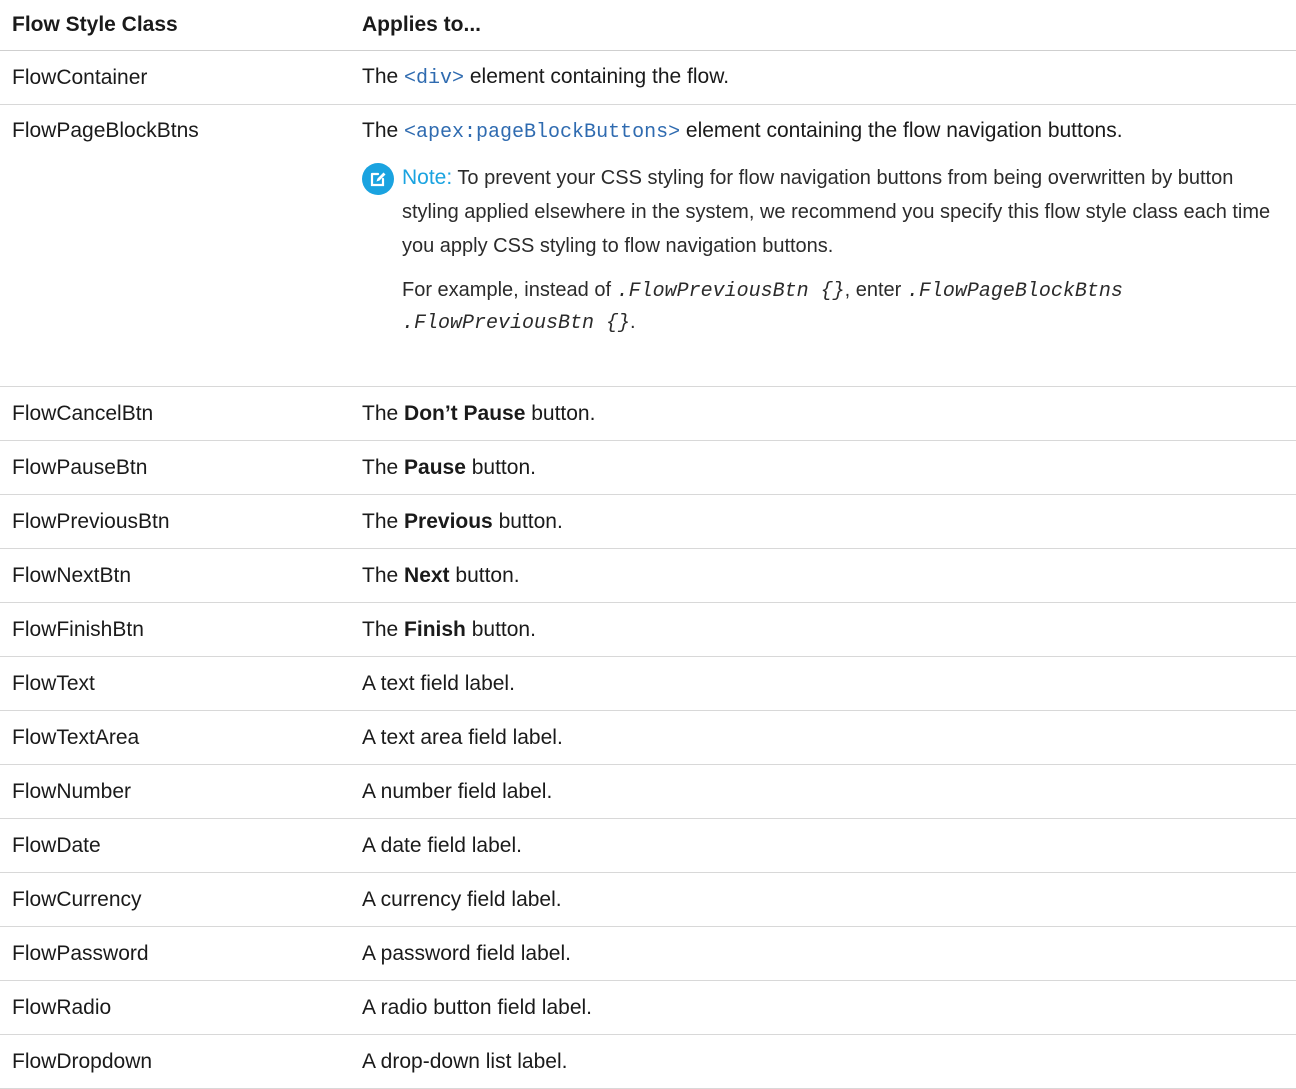 The height and width of the screenshot is (1089, 1296). Describe the element at coordinates (91, 521) in the screenshot. I see `style-class-cell: FlowPreviousBtn` at that location.